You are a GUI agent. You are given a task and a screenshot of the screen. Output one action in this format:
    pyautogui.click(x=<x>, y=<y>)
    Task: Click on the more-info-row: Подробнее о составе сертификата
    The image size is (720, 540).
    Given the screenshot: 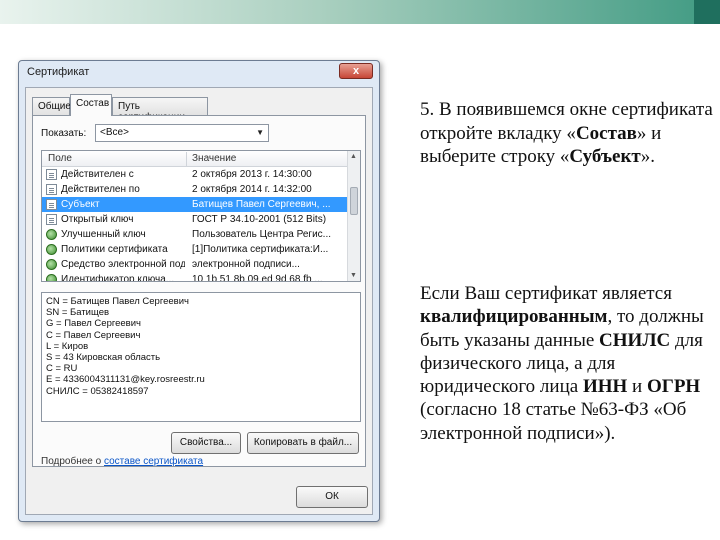 What is the action you would take?
    pyautogui.click(x=122, y=461)
    